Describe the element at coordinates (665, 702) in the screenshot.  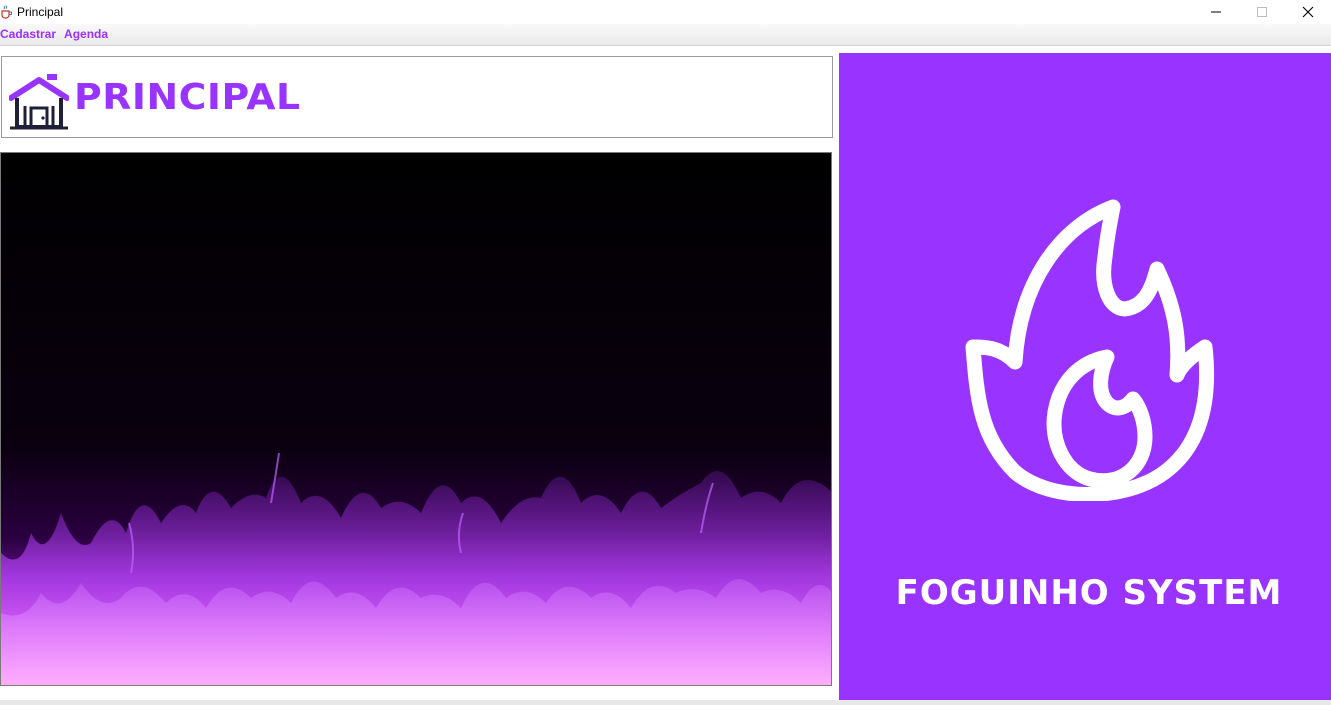
I see `bottom-border` at that location.